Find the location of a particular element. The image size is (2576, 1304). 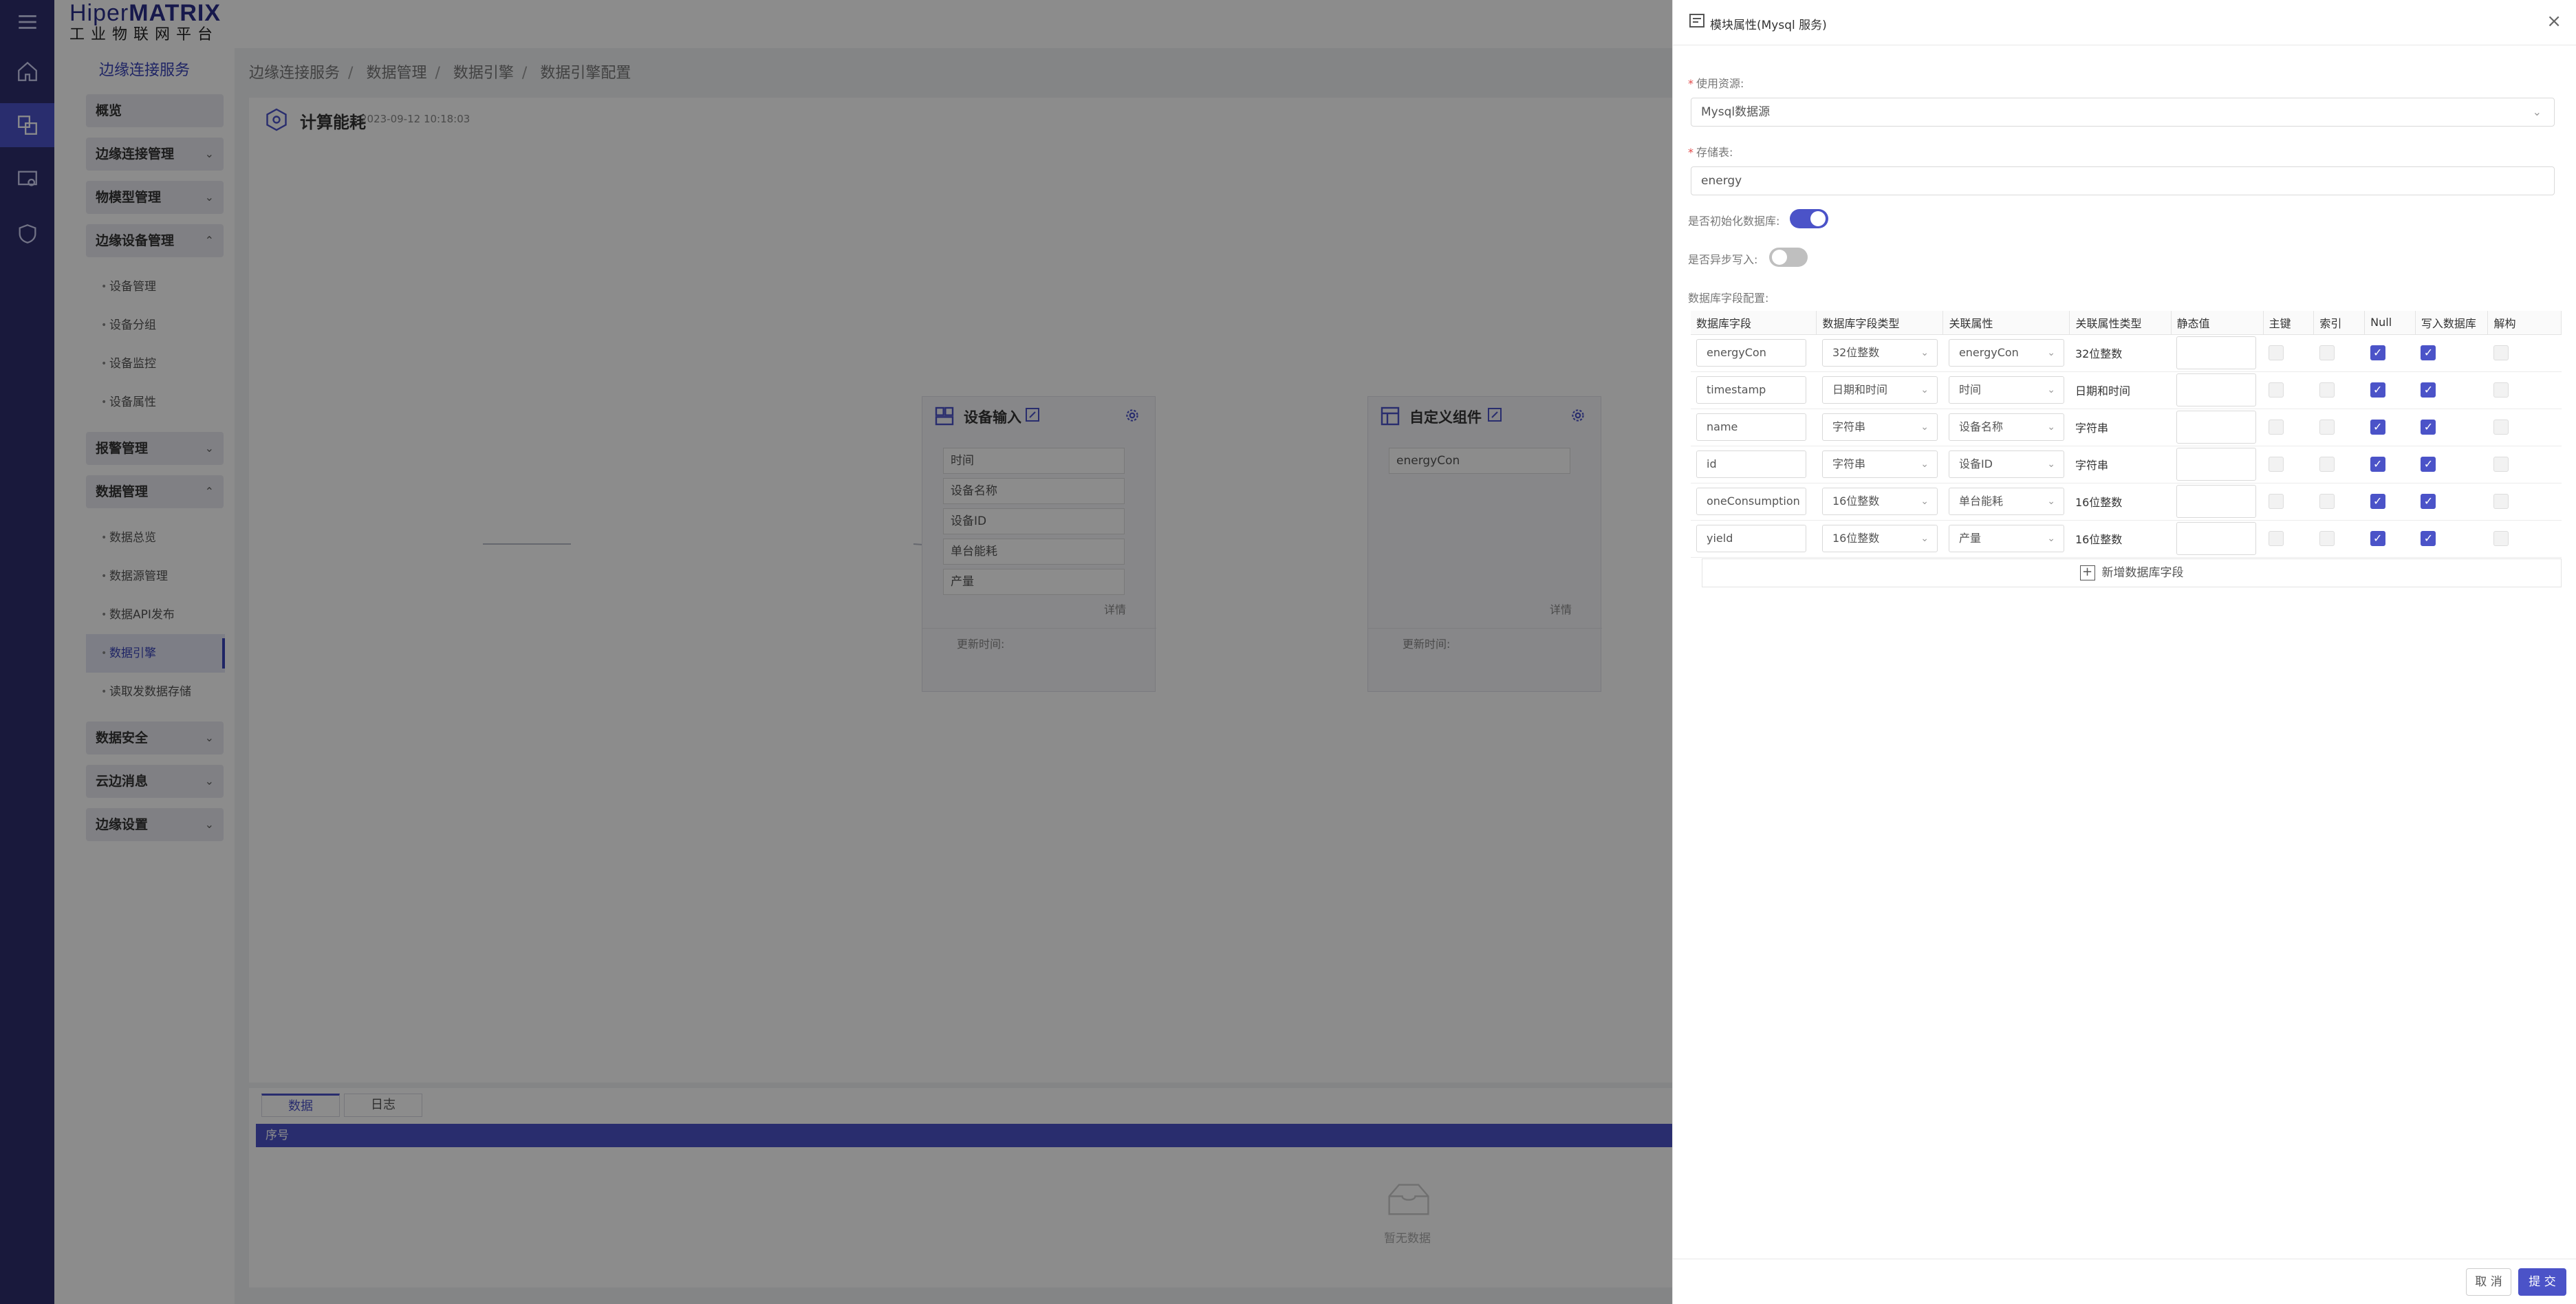

attr-type-text: 日期和时间 is located at coordinates (2120, 390).